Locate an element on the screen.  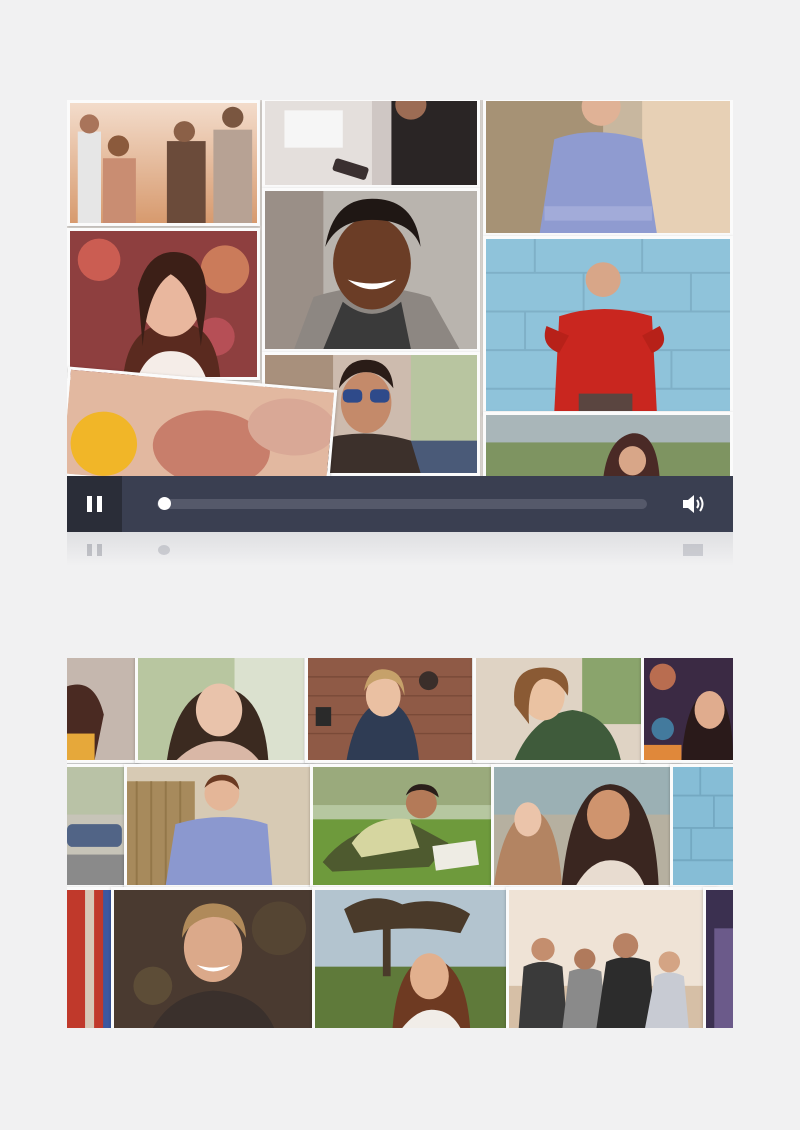
photo-group-of-men is located at coordinates (612, 957).